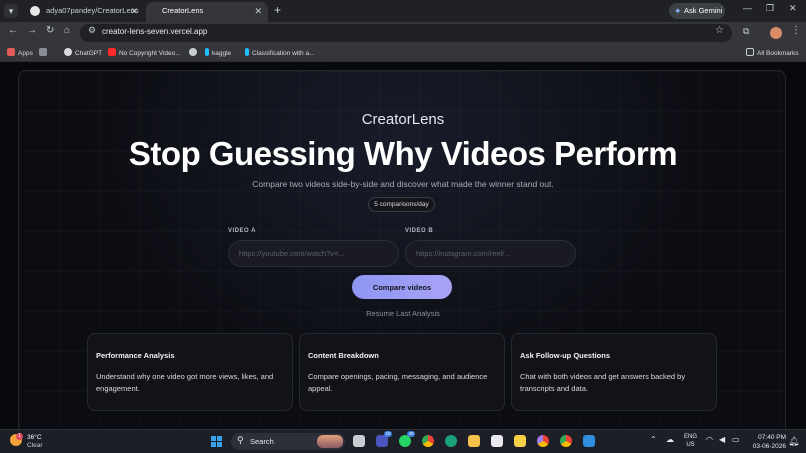 The height and width of the screenshot is (453, 806). I want to click on taskbar-search: ⚲ Search, so click(288, 441).